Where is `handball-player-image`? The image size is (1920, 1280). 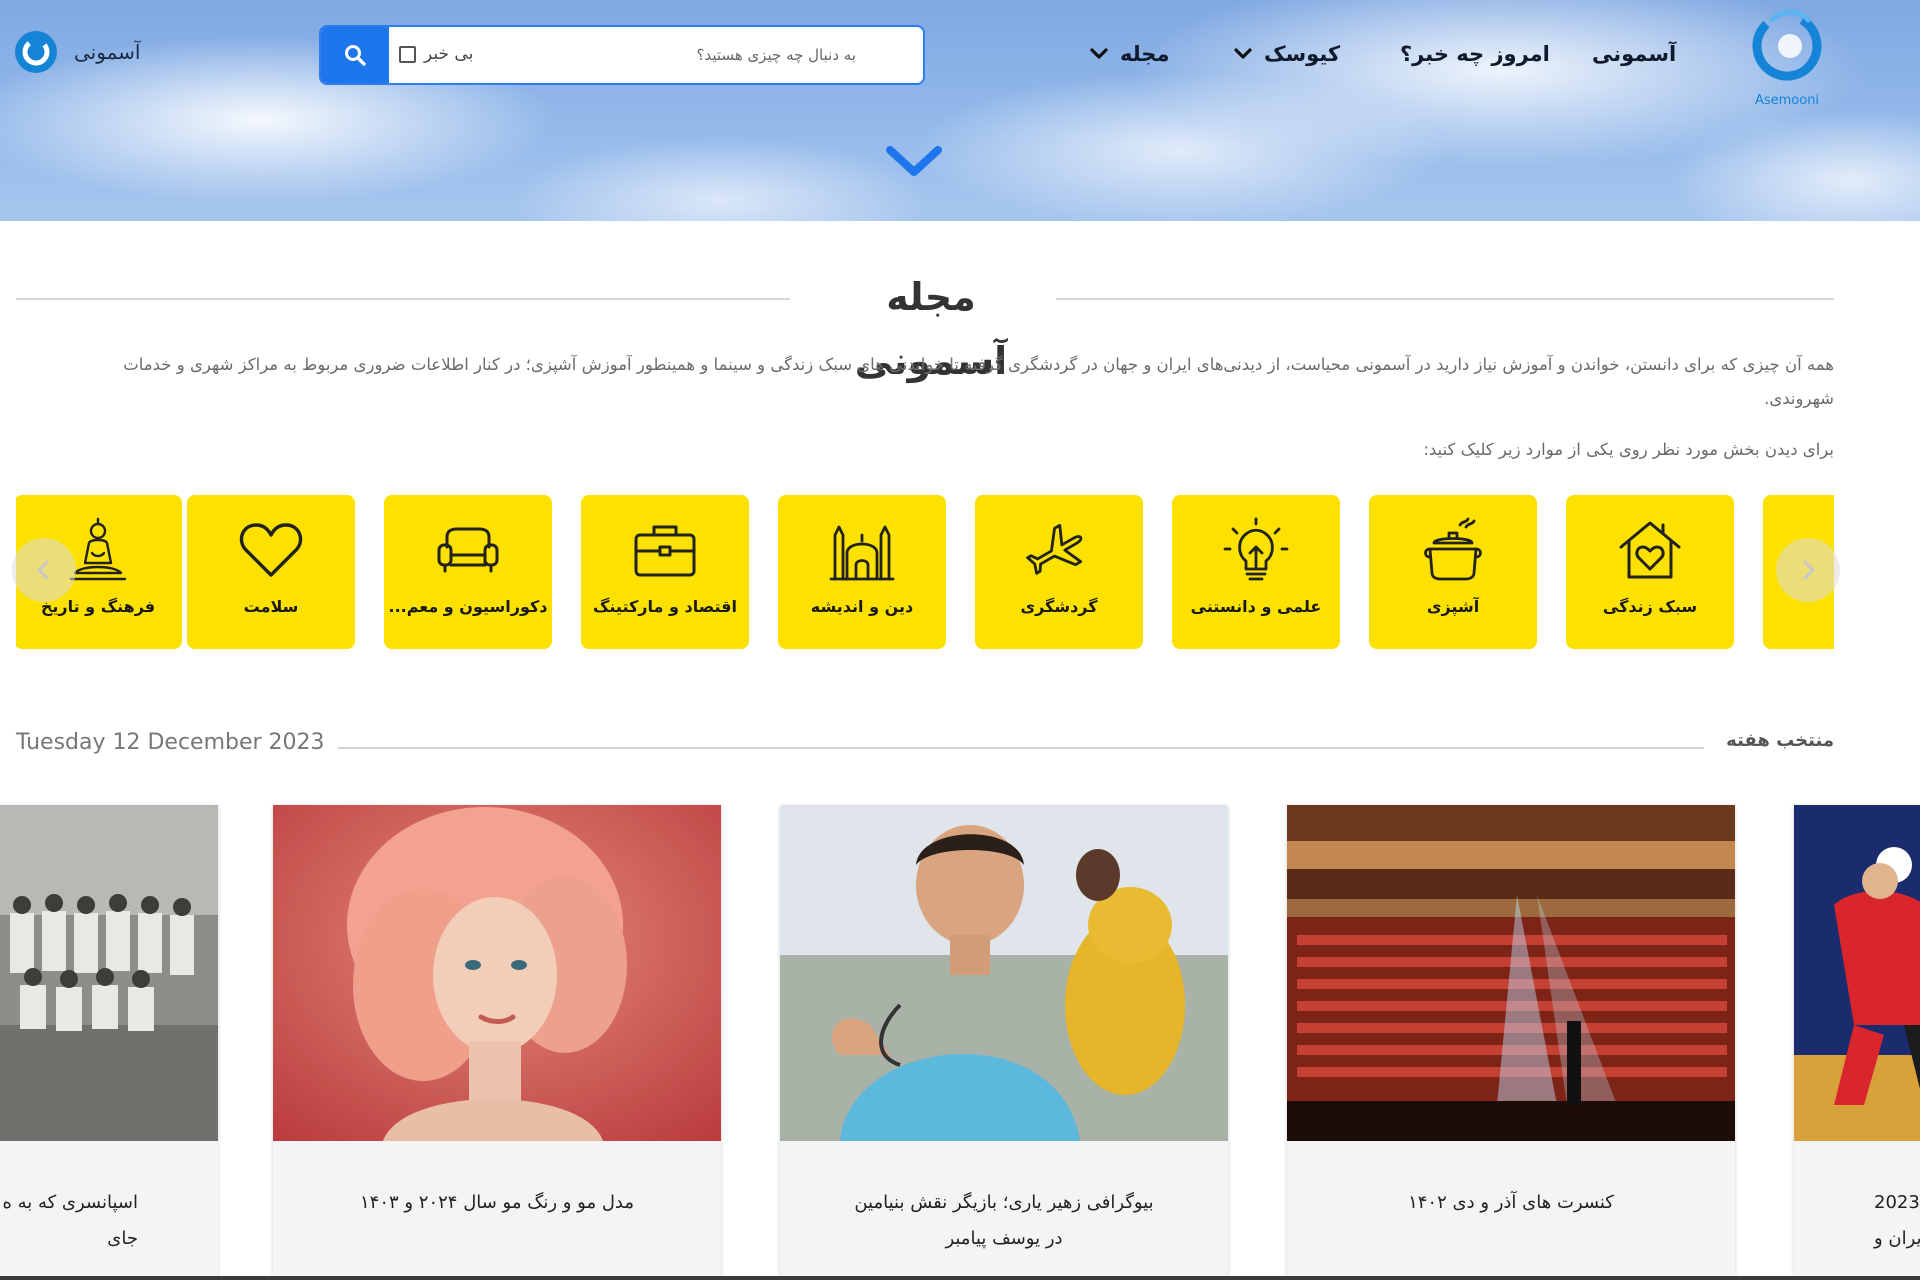 handball-player-image is located at coordinates (1857, 973).